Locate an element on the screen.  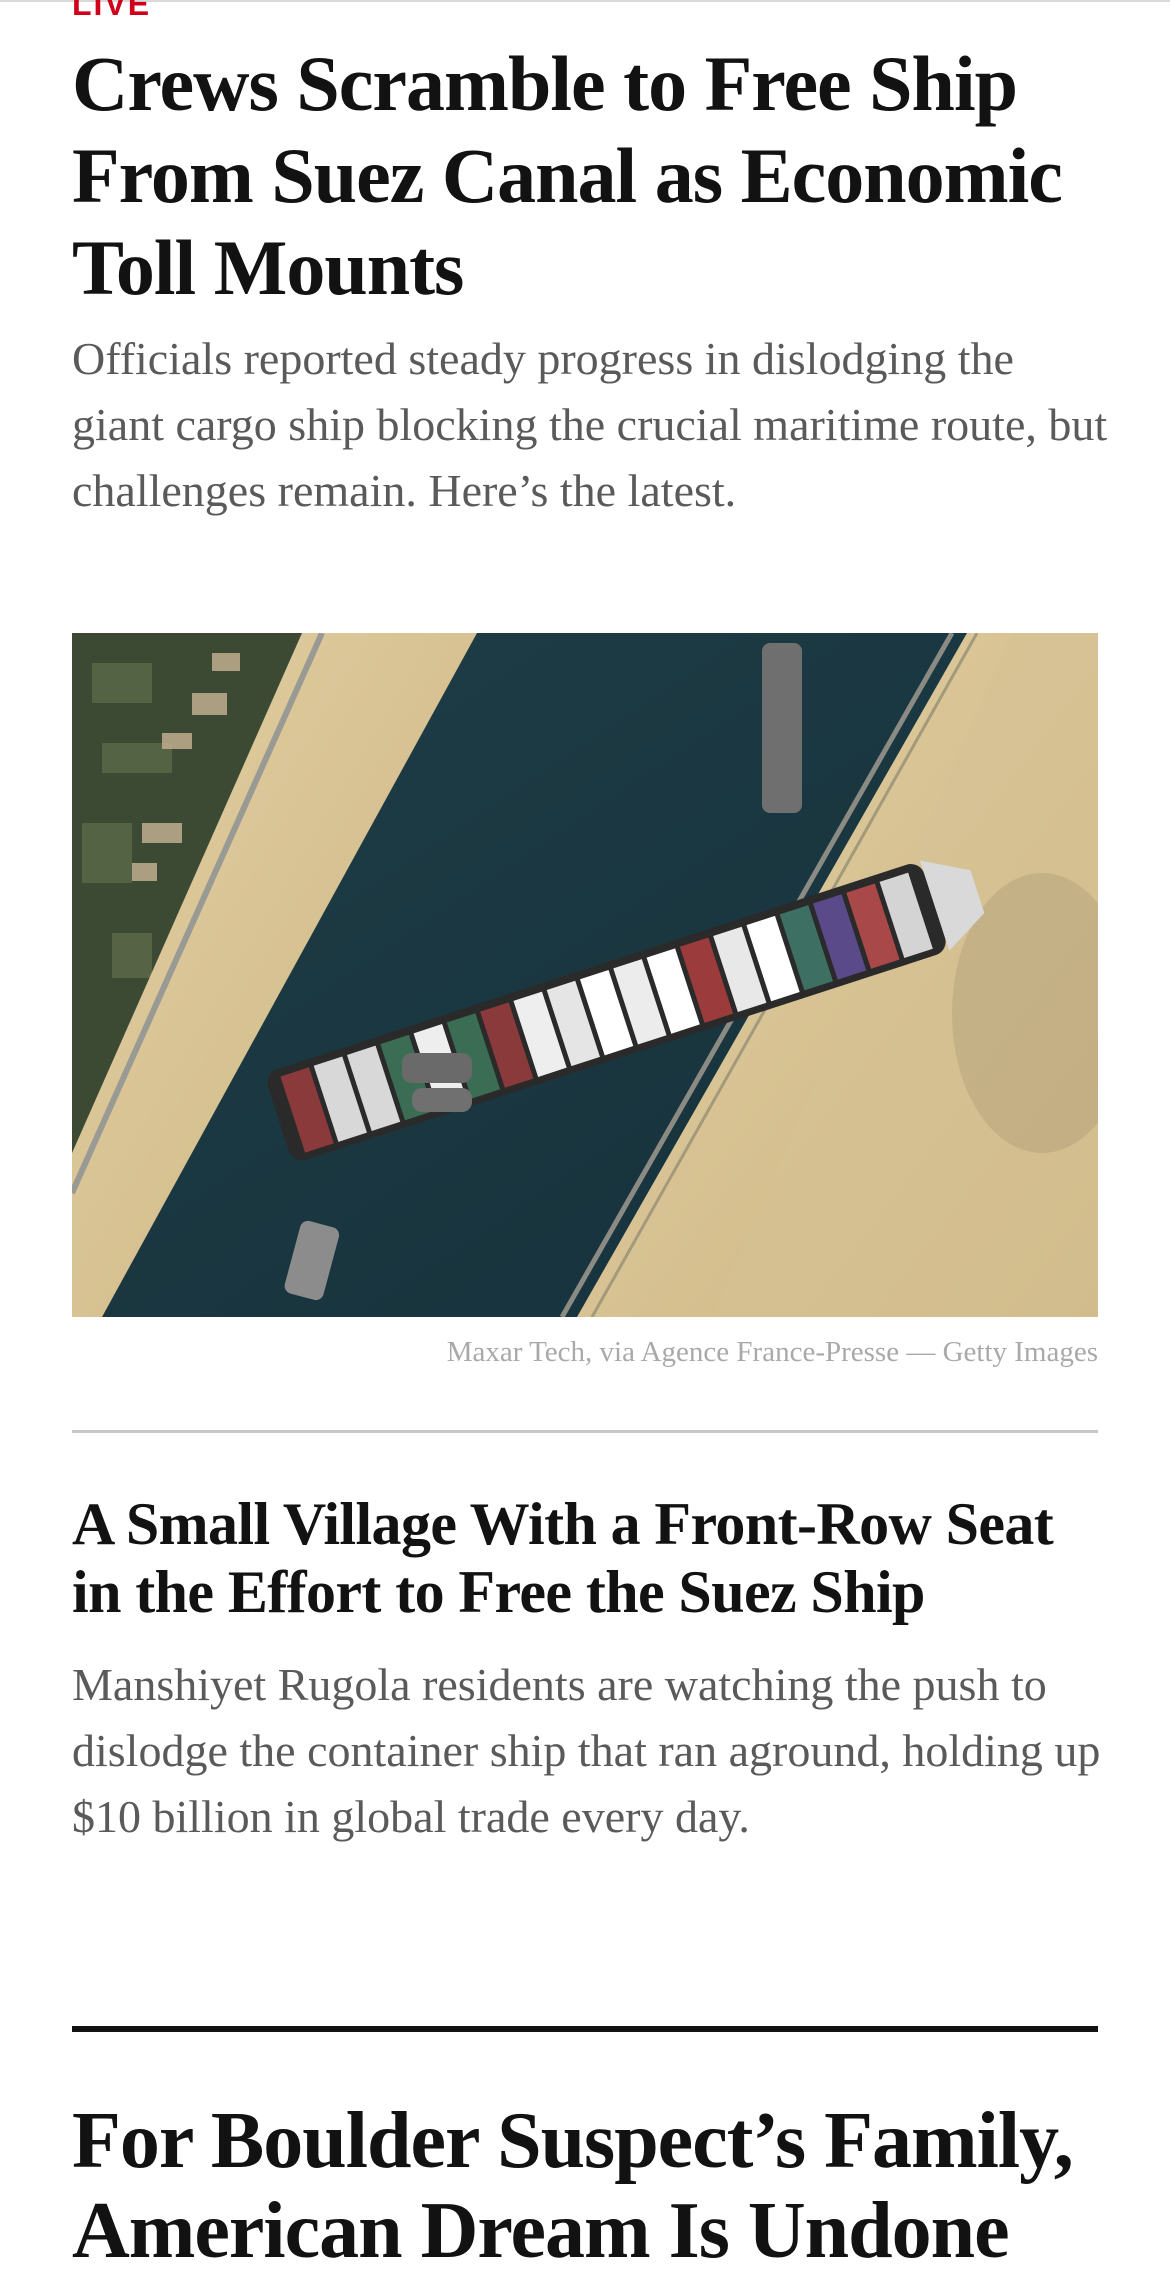
top-divider is located at coordinates (585, 1).